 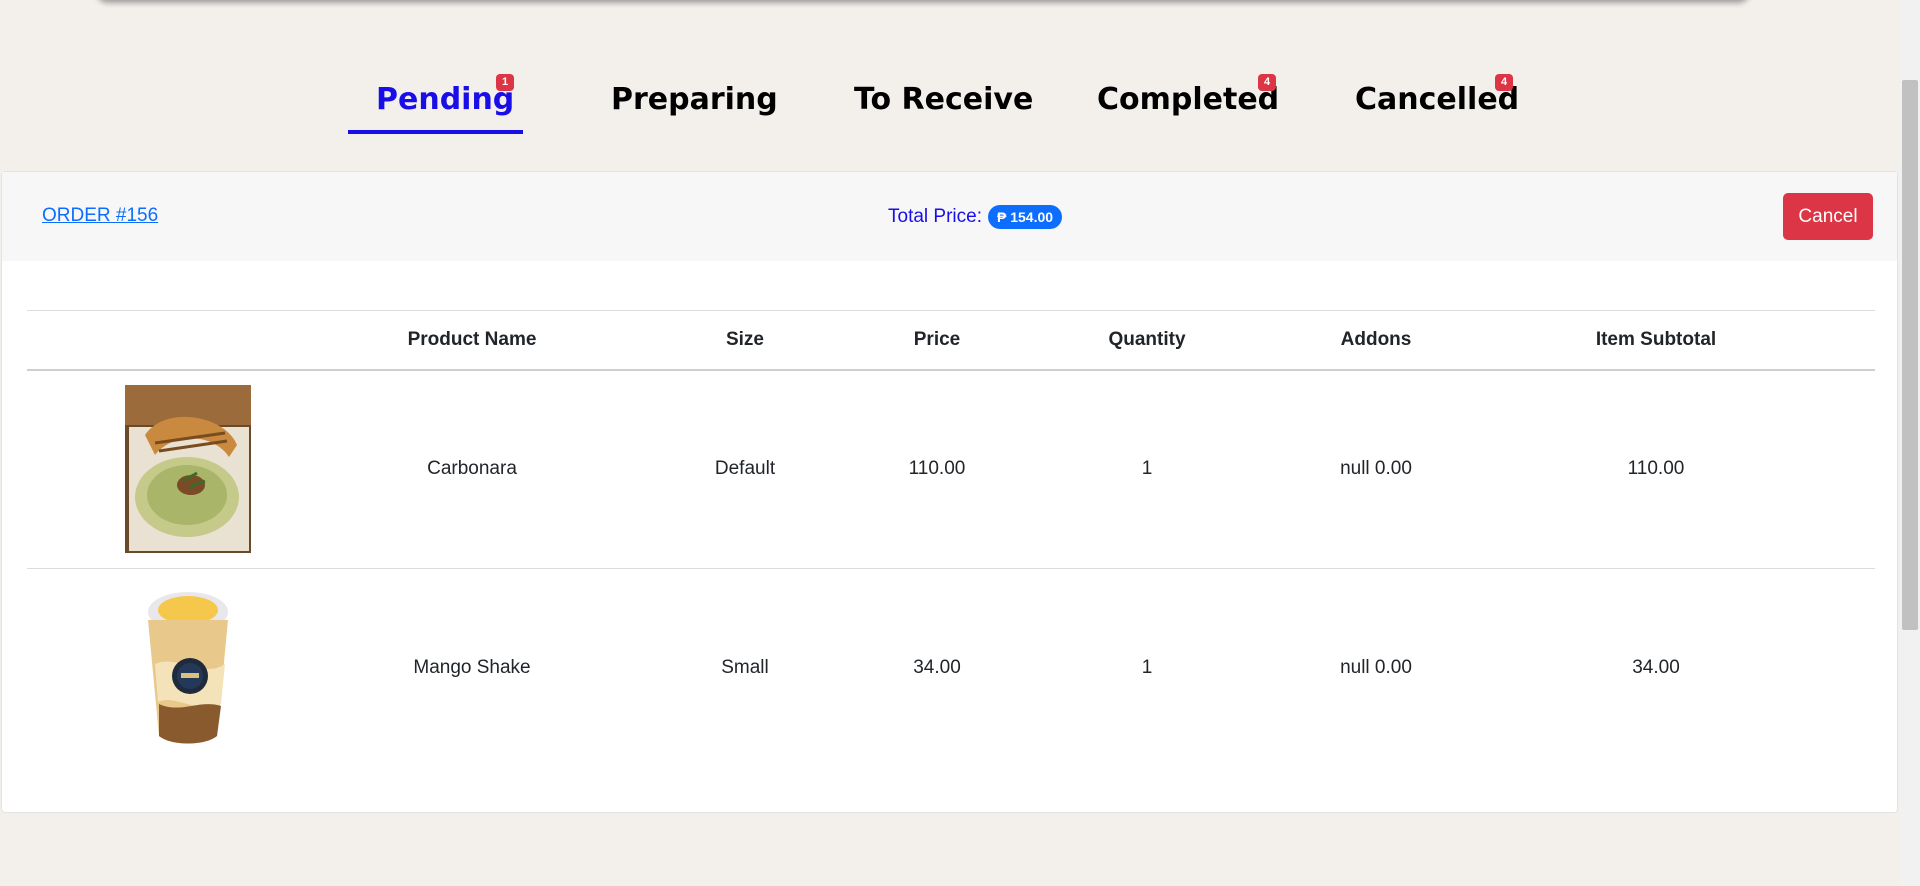 What do you see at coordinates (1376, 339) in the screenshot?
I see `header-addons: Addons` at bounding box center [1376, 339].